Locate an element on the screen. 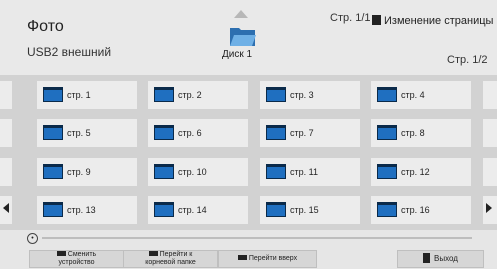 Image resolution: width=497 pixels, height=269 pixels. folder-label: стр. 15 is located at coordinates (304, 210).